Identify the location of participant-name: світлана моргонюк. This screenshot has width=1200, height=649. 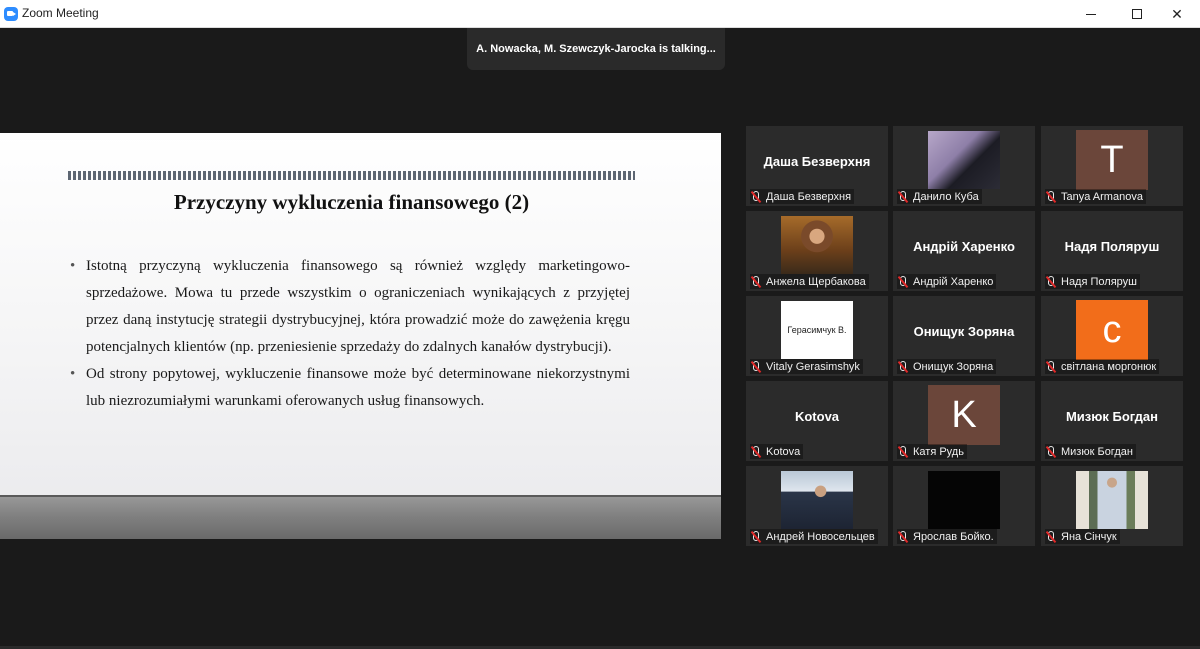
(1109, 366).